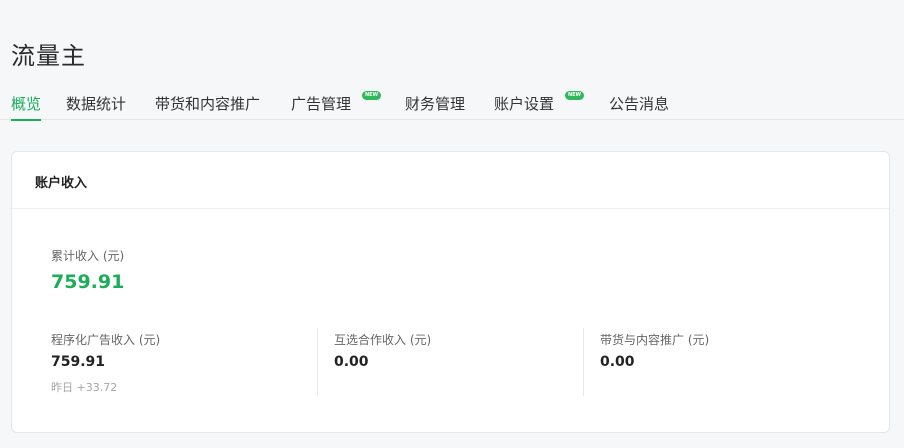 The width and height of the screenshot is (904, 448). What do you see at coordinates (321, 104) in the screenshot?
I see `tab-label: 广告管理` at bounding box center [321, 104].